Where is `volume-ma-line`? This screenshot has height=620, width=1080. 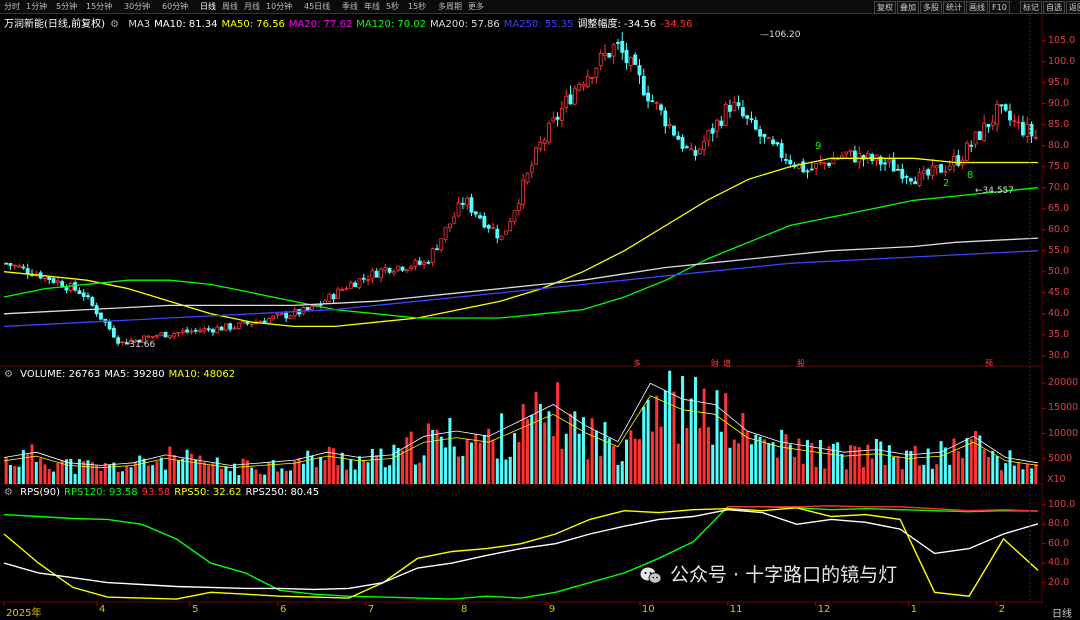
volume-ma-line is located at coordinates (521, 432).